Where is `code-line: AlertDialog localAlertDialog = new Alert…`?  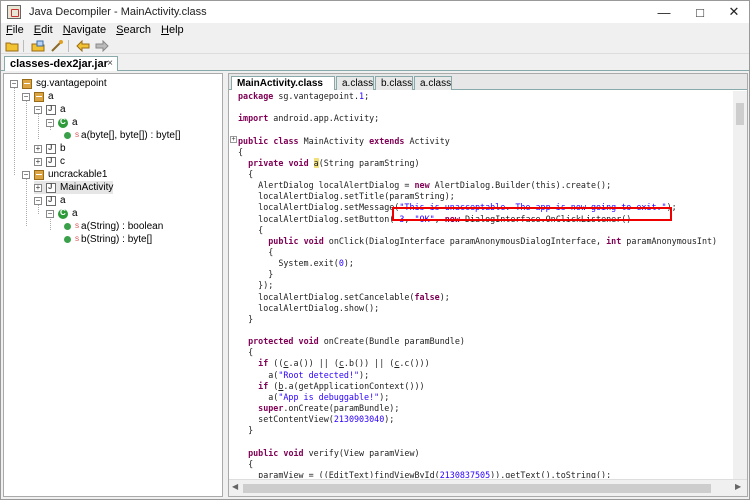 code-line: AlertDialog localAlertDialog = new Alert… is located at coordinates (425, 185).